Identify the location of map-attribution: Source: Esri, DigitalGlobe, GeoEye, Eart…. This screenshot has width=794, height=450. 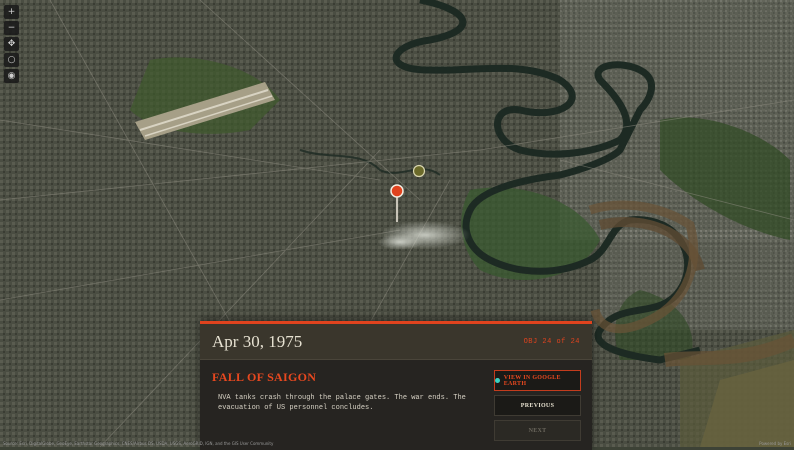
(138, 443).